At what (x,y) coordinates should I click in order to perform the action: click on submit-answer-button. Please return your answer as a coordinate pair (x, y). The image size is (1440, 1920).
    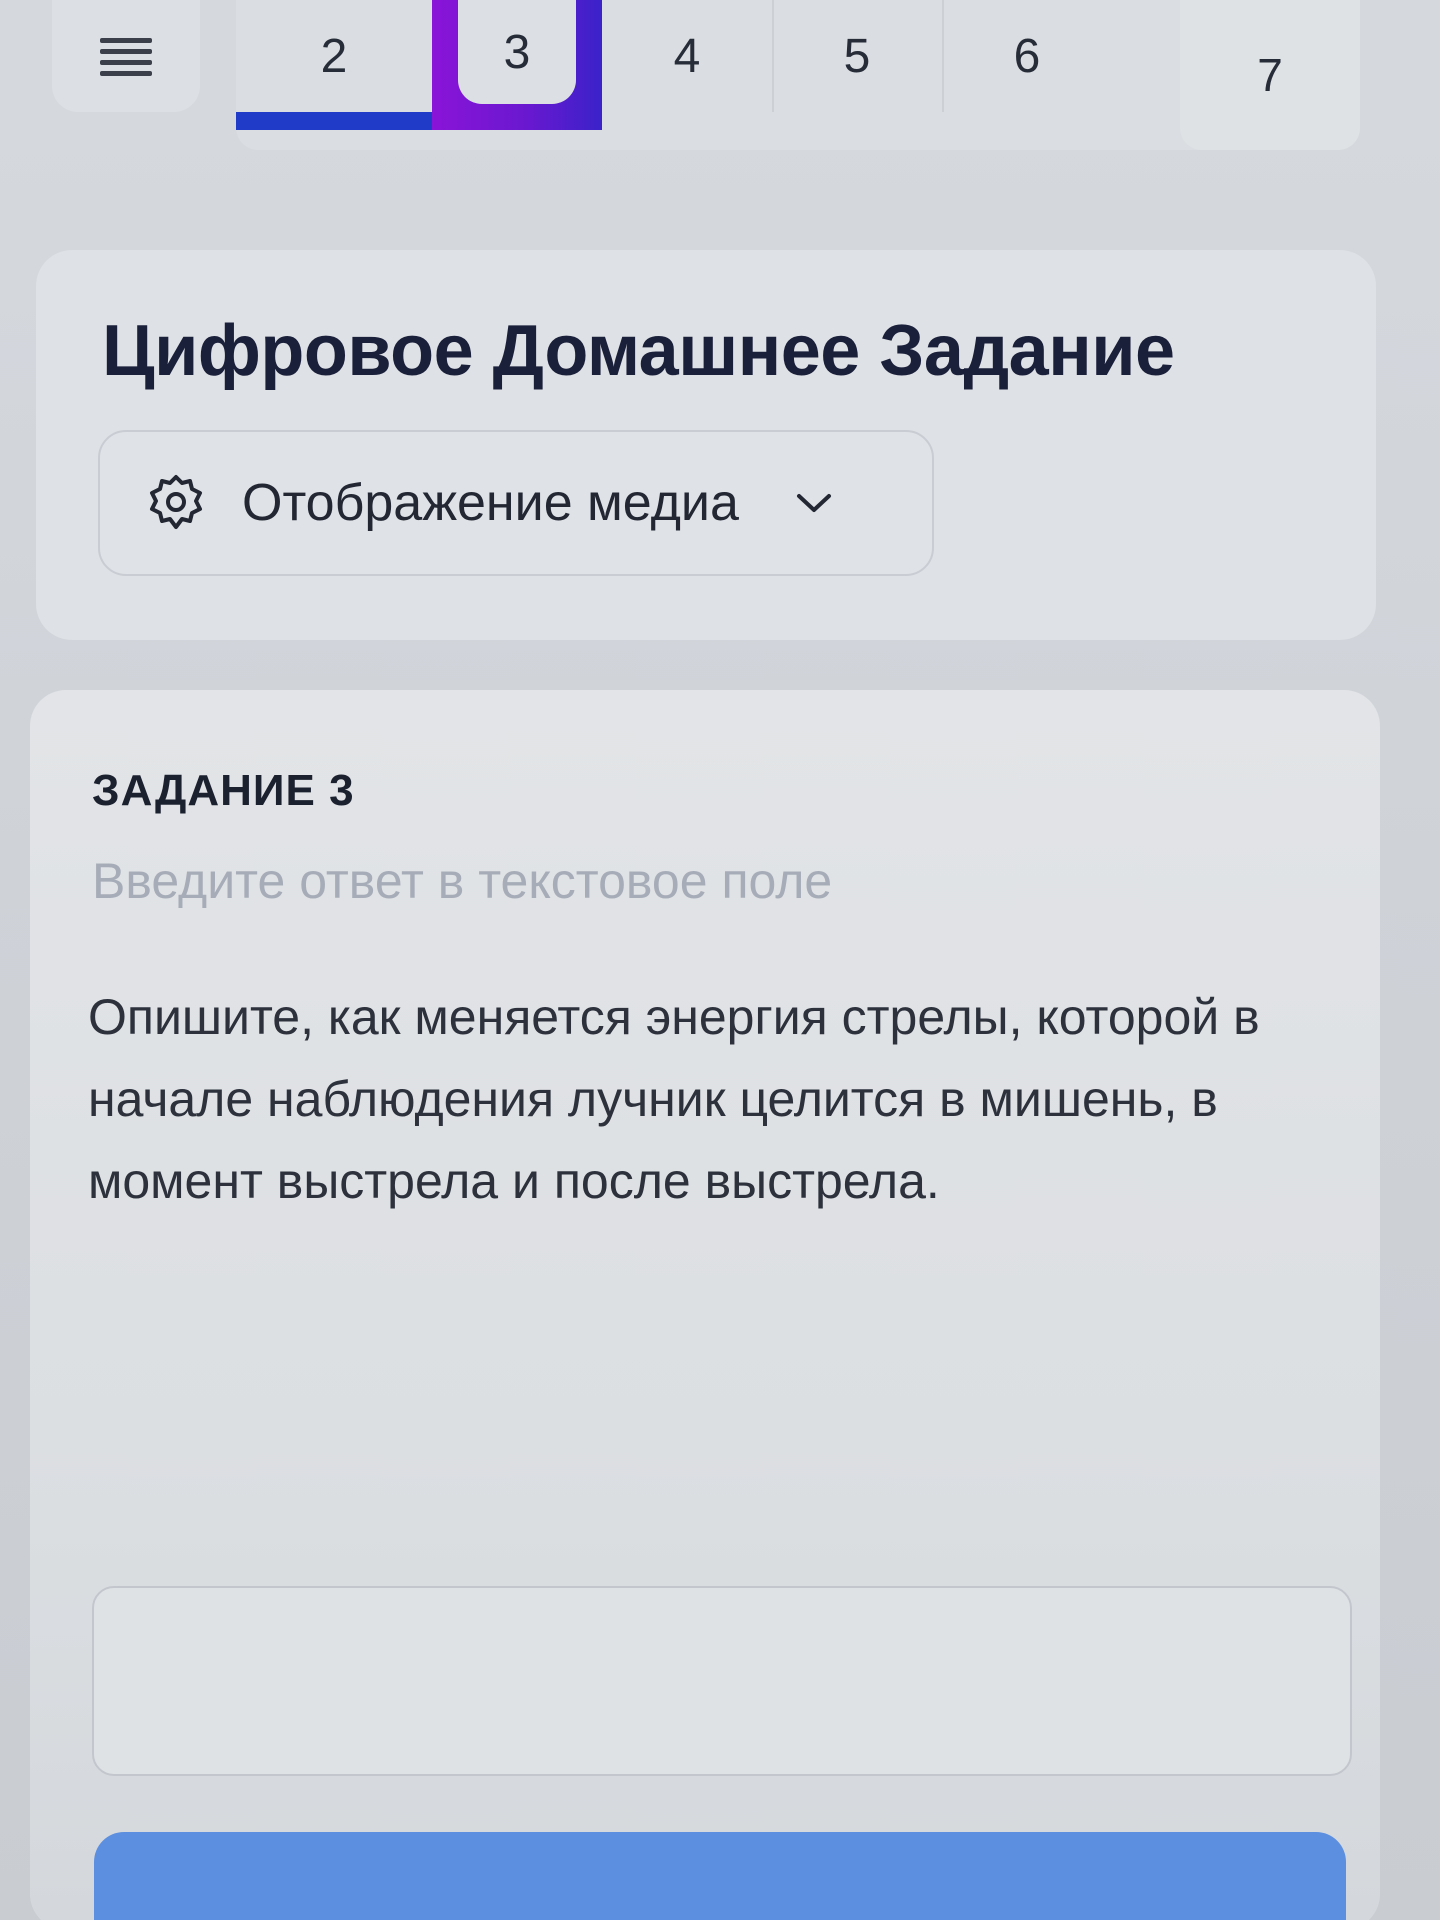
    Looking at the image, I should click on (720, 1876).